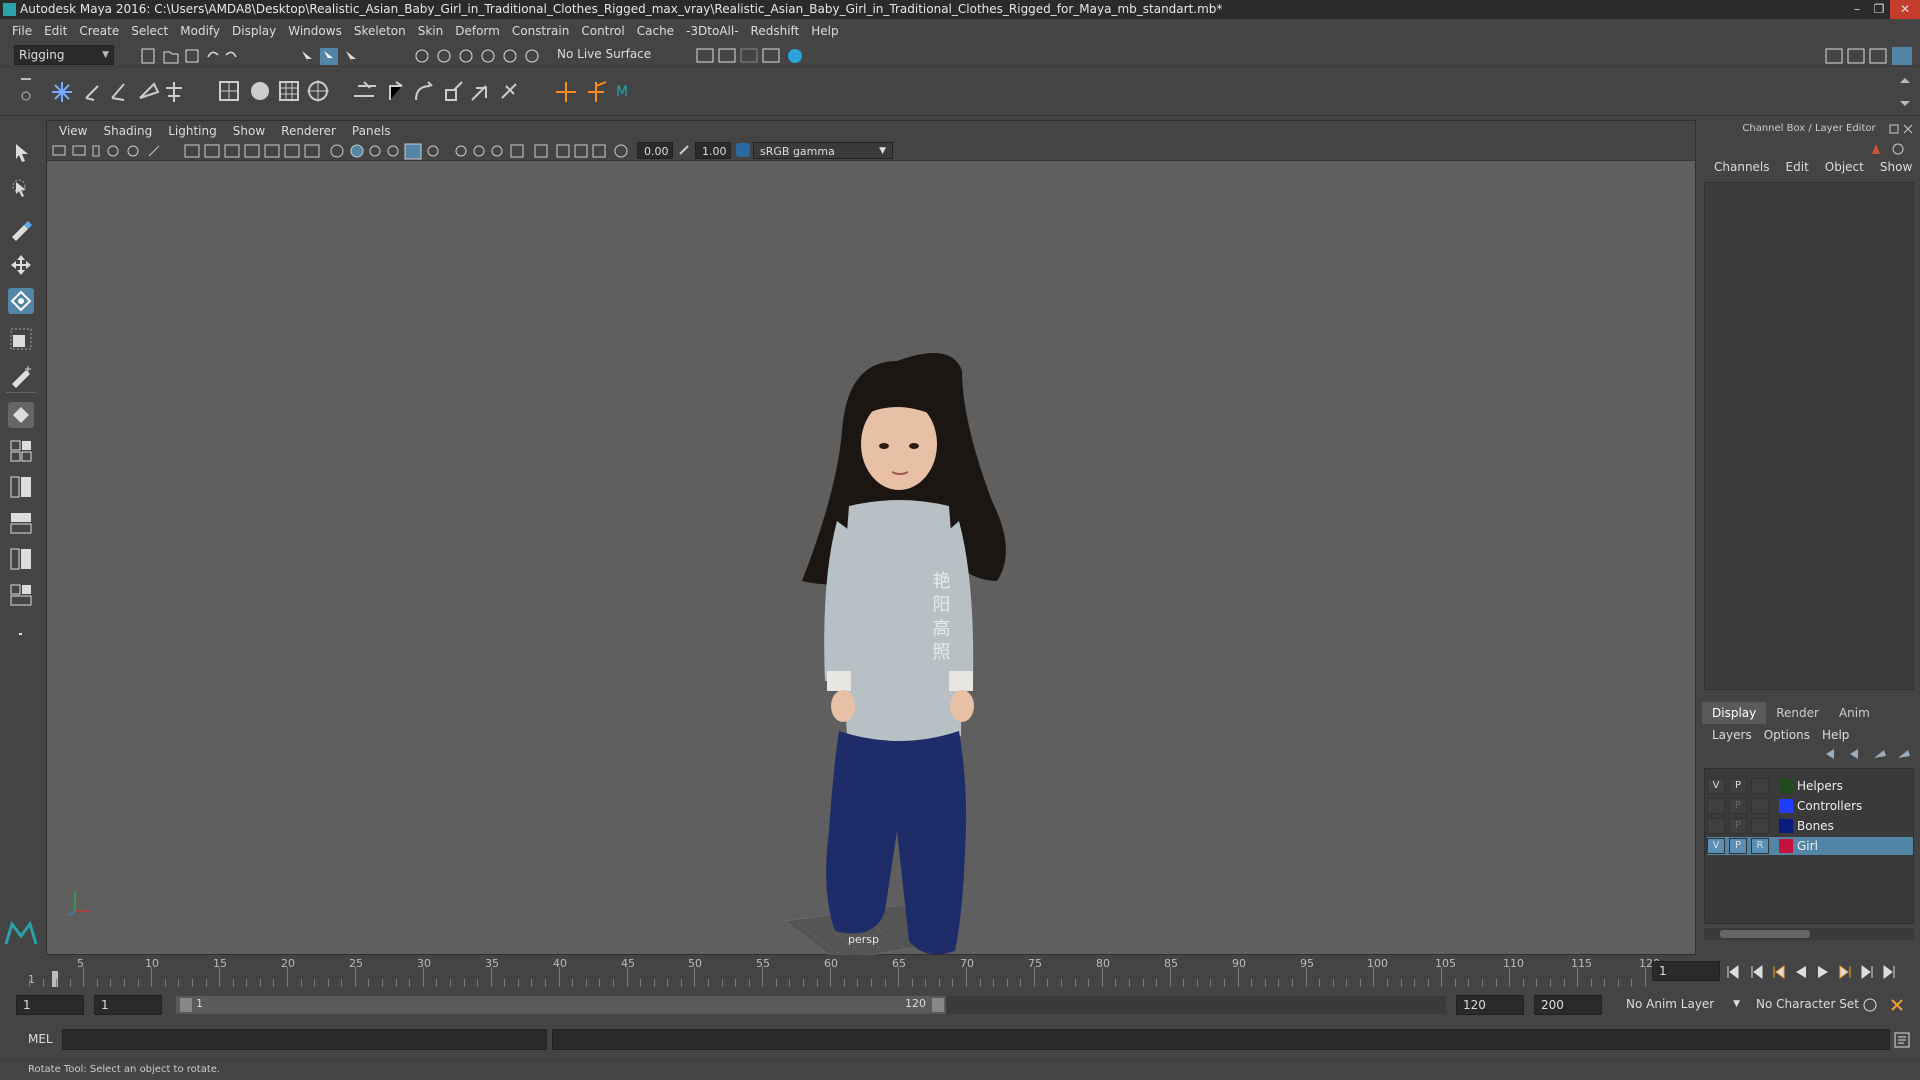 Image resolution: width=1920 pixels, height=1080 pixels. Describe the element at coordinates (171, 57) in the screenshot. I see `open-scene-icon` at that location.